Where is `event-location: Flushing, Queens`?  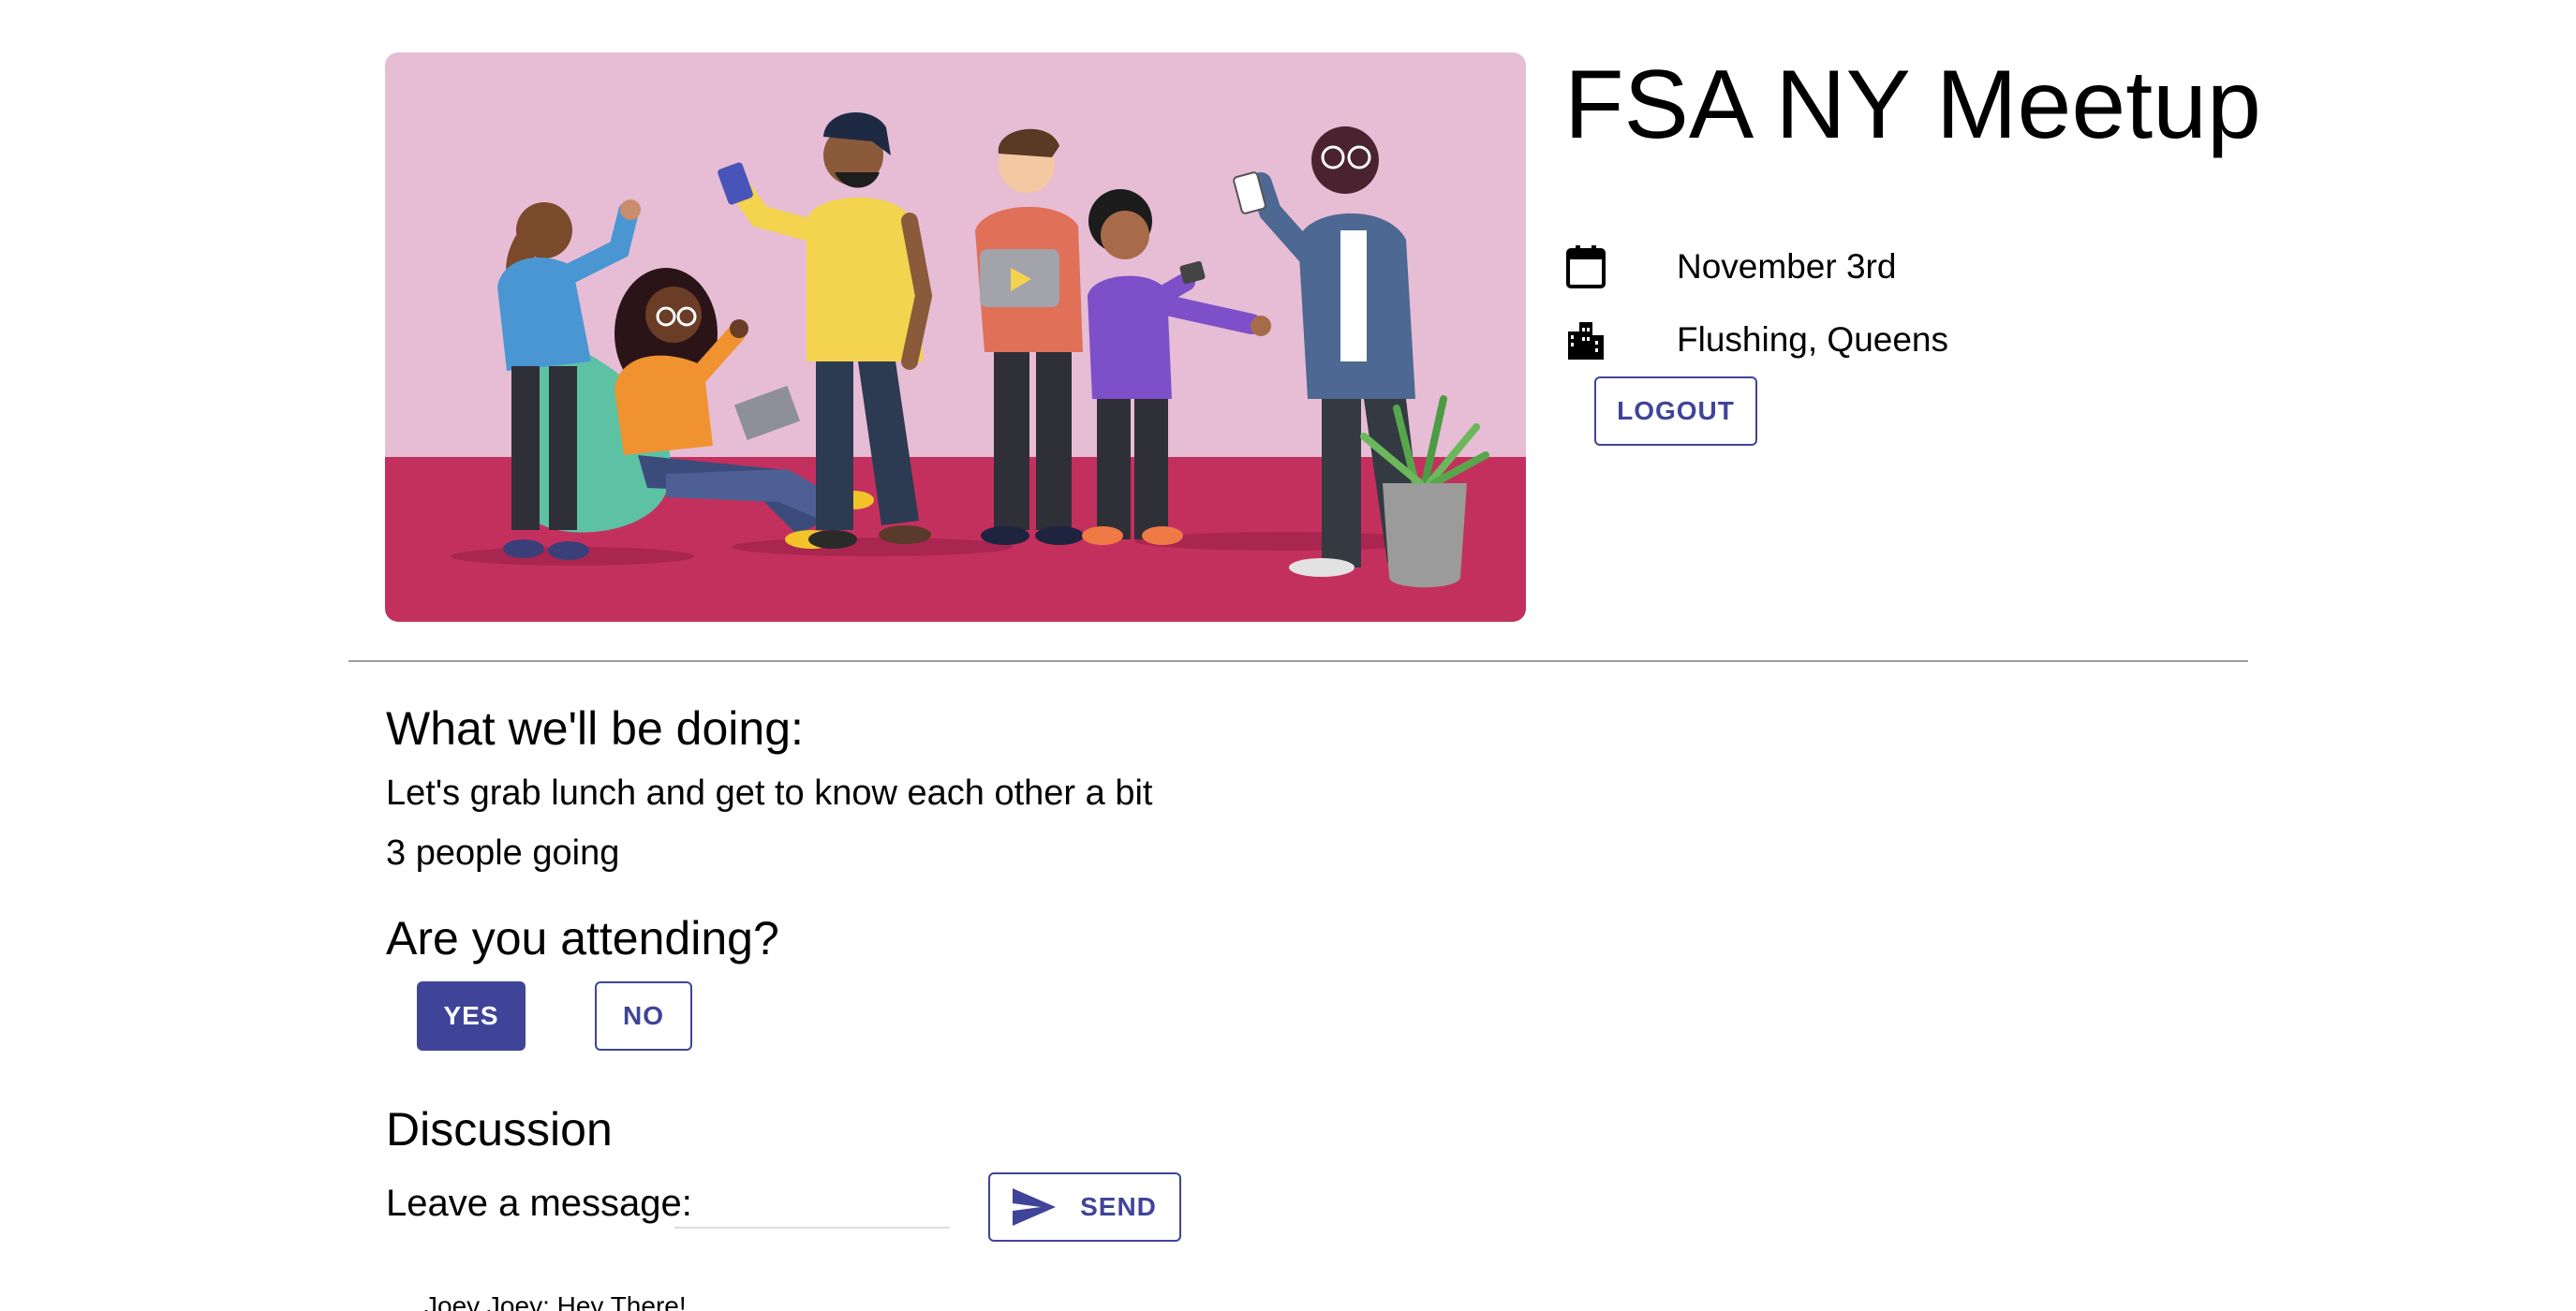 event-location: Flushing, Queens is located at coordinates (1813, 339).